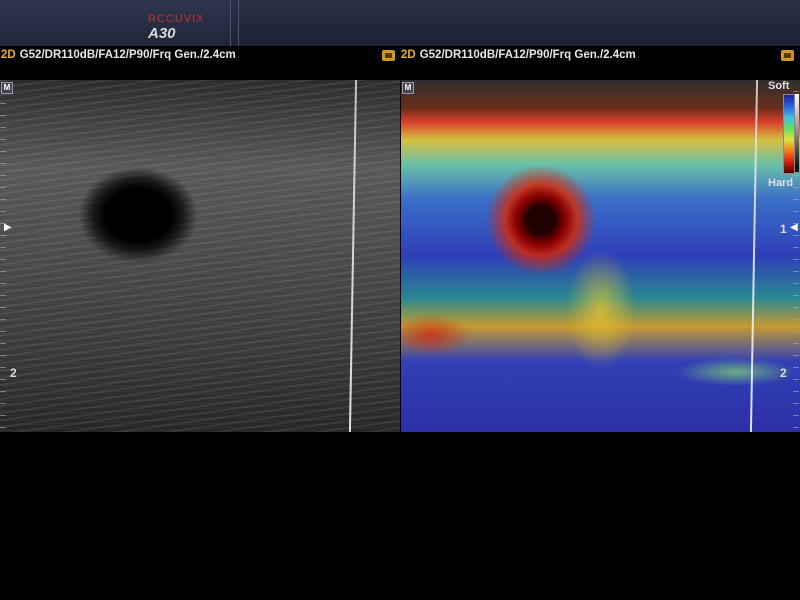 Image resolution: width=800 pixels, height=600 pixels. What do you see at coordinates (8, 55) in the screenshot?
I see `left-mode-label: 2D` at bounding box center [8, 55].